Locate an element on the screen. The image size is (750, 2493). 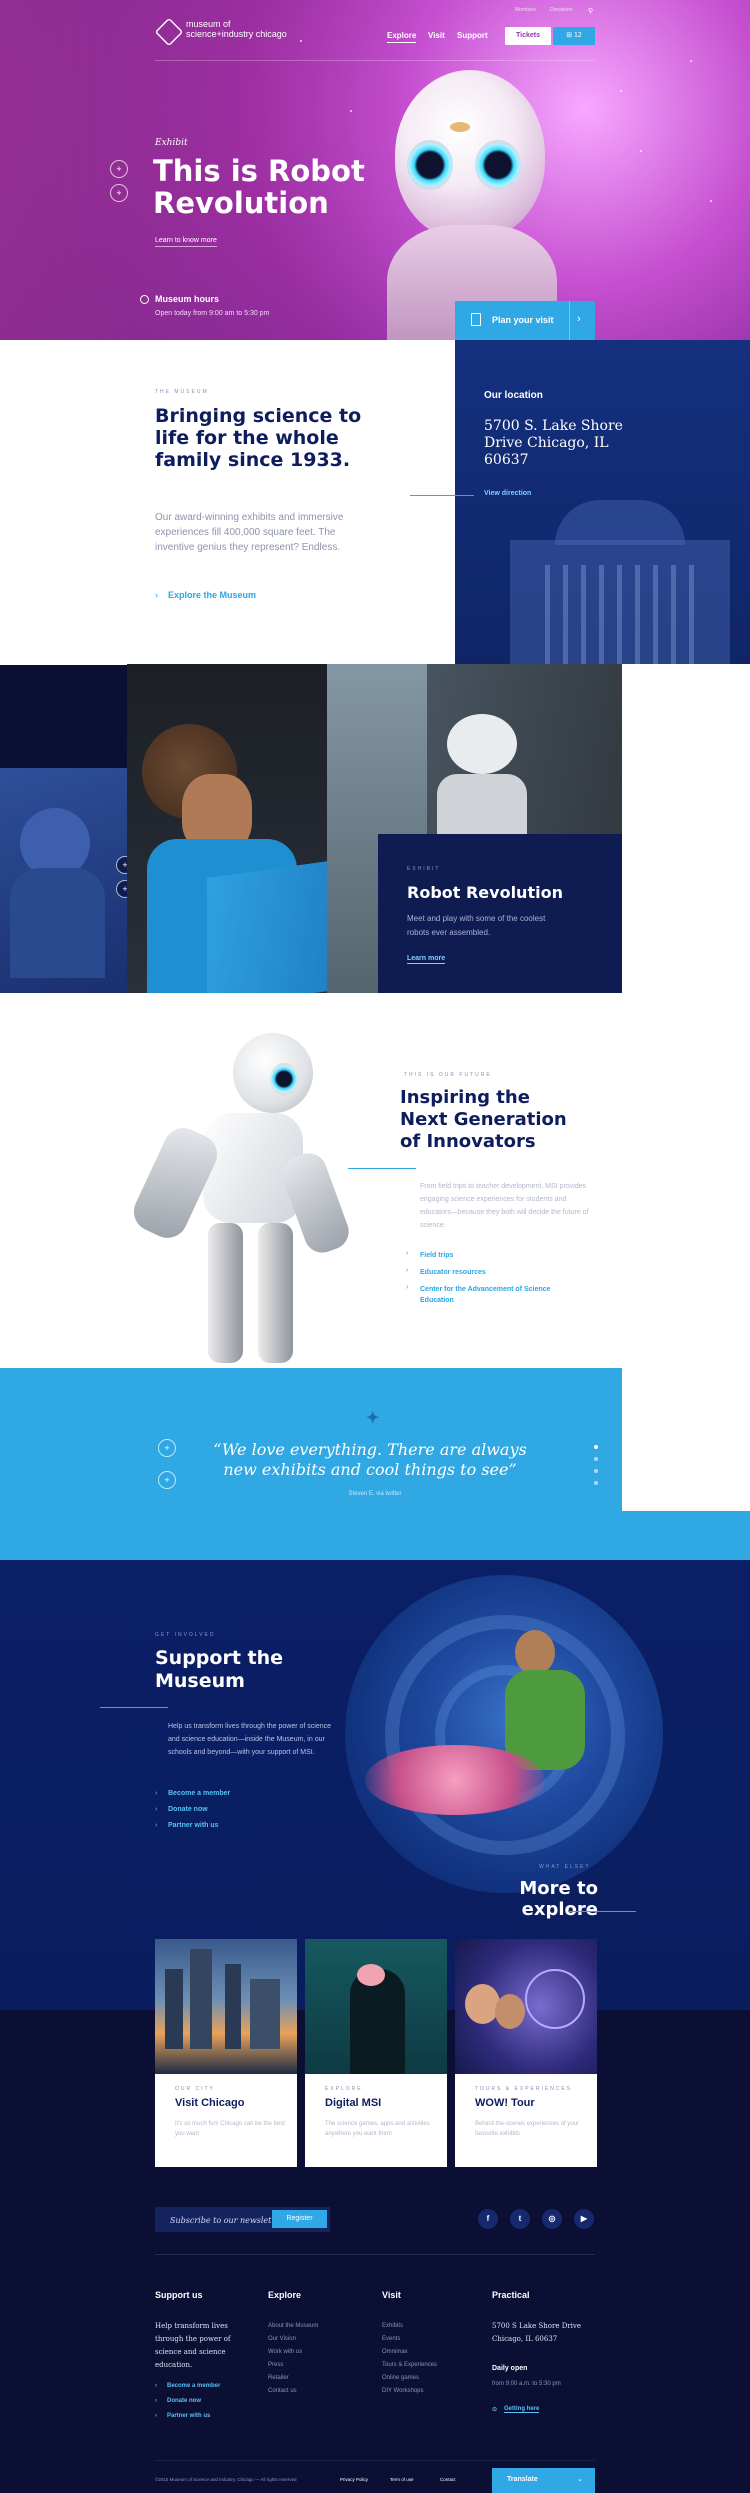
innov-eyebrow: THIS IS OUR FUTURE is located at coordinates (448, 1075).